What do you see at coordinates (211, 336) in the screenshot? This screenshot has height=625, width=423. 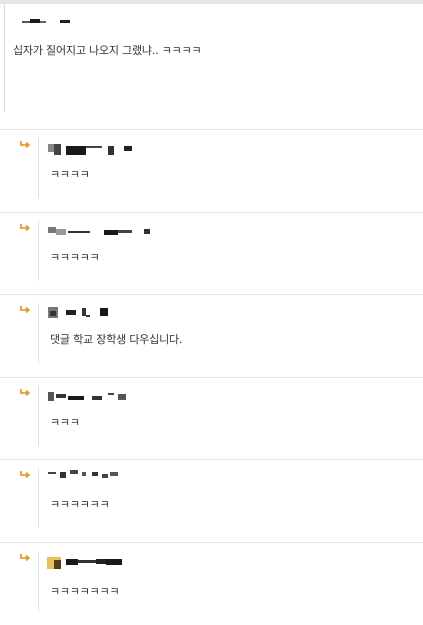 I see `reply-item: 댓글 학교 장학생 다우십니다.` at bounding box center [211, 336].